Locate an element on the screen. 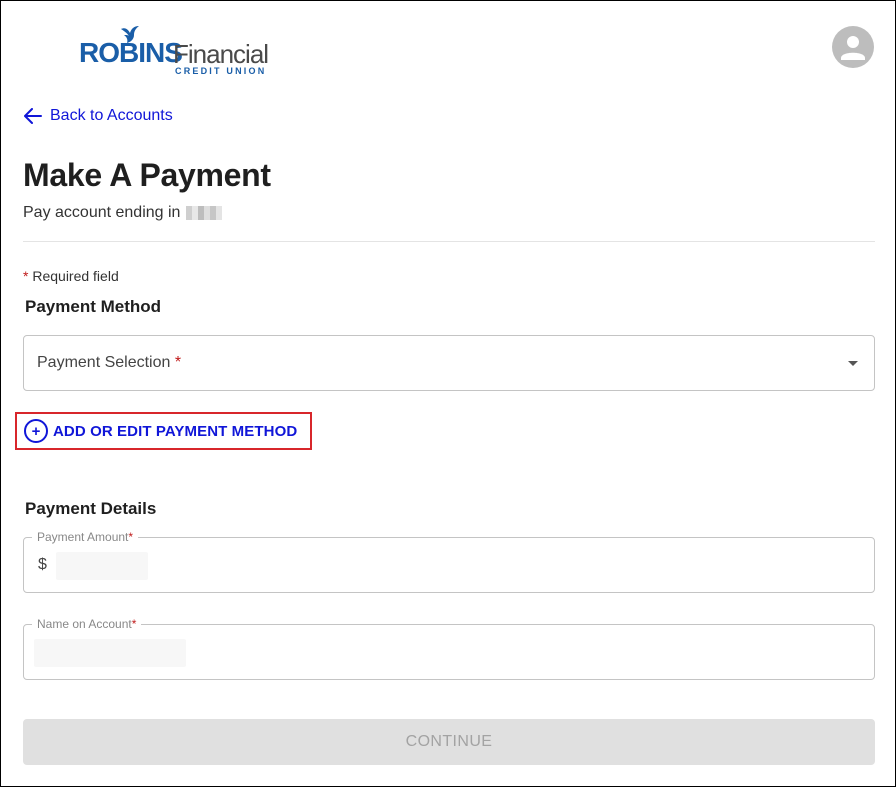  logo-text-robins: ROBINS is located at coordinates (131, 52).